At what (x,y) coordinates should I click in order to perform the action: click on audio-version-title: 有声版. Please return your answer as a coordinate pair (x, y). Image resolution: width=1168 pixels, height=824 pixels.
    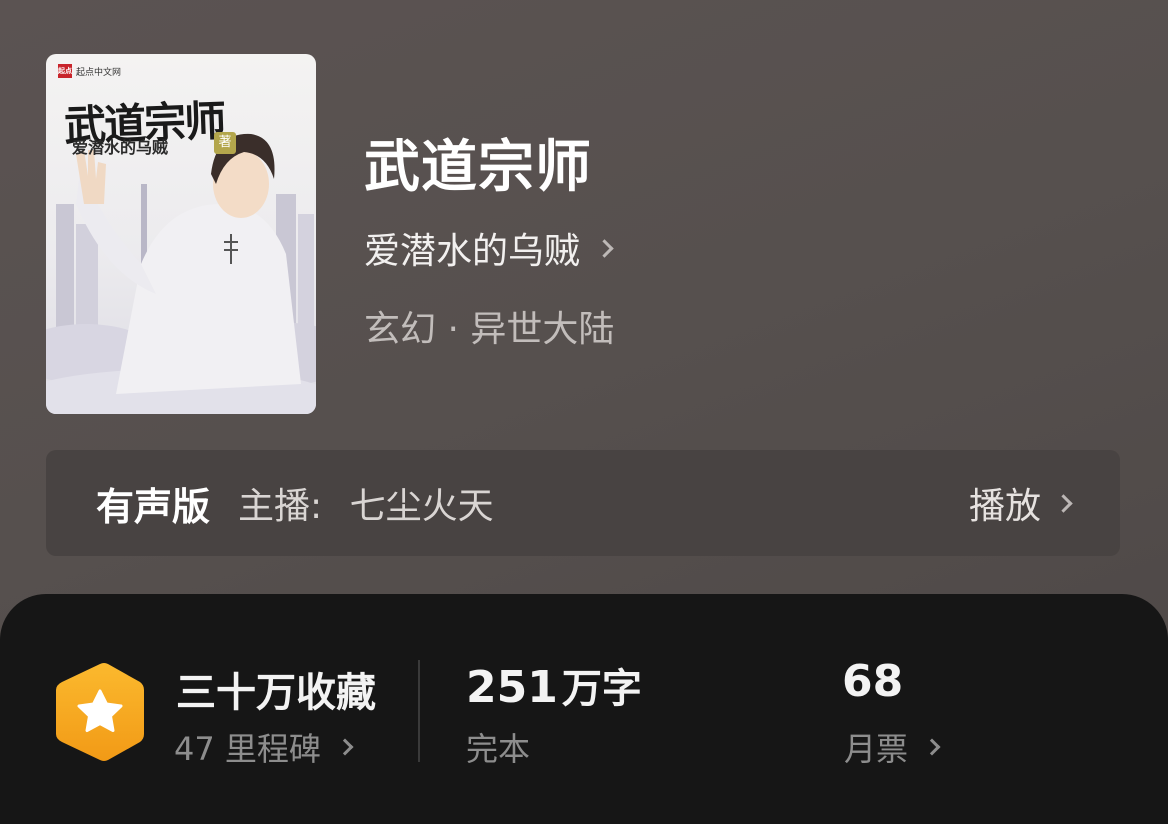
    Looking at the image, I should click on (153, 506).